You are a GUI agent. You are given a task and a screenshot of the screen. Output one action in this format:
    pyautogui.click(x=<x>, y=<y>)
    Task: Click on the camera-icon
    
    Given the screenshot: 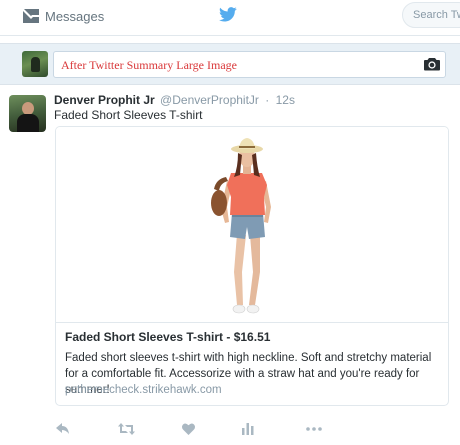 What is the action you would take?
    pyautogui.click(x=432, y=64)
    